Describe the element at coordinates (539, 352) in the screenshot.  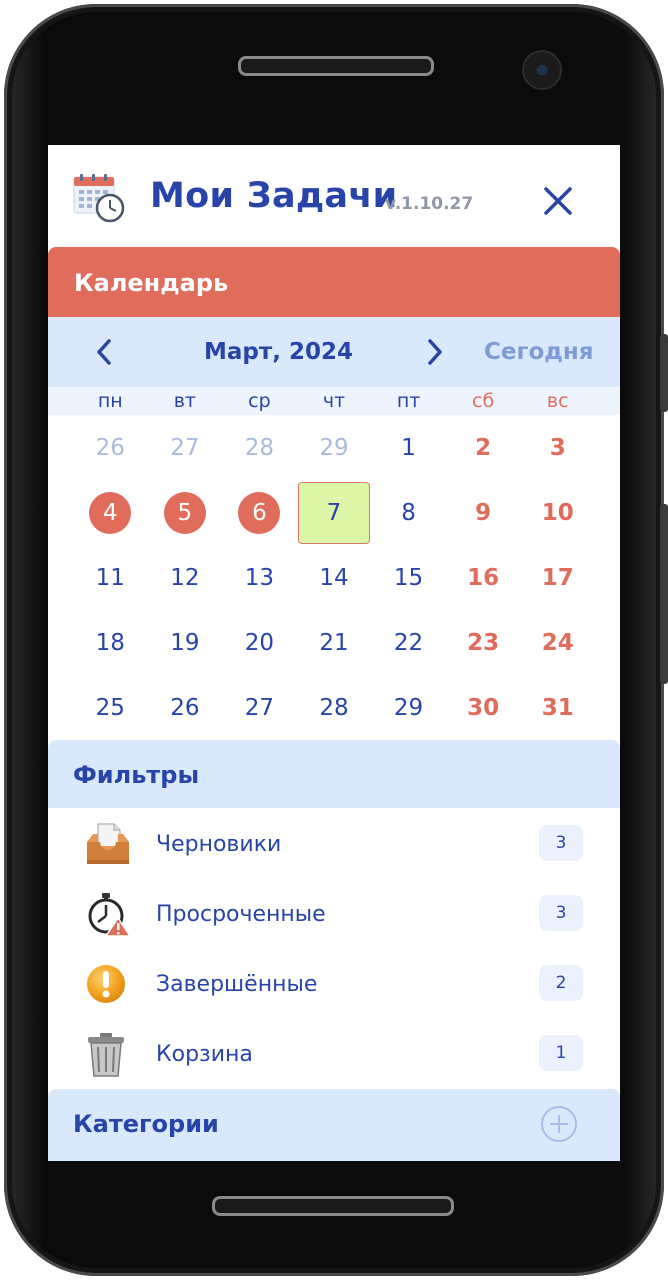
I see `today-button: Сегодня` at that location.